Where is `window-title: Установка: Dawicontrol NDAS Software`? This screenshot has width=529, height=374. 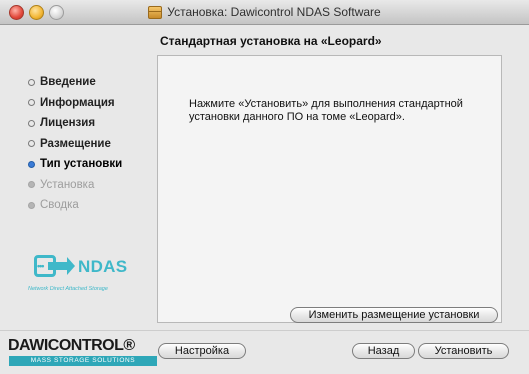 window-title: Установка: Dawicontrol NDAS Software is located at coordinates (274, 12).